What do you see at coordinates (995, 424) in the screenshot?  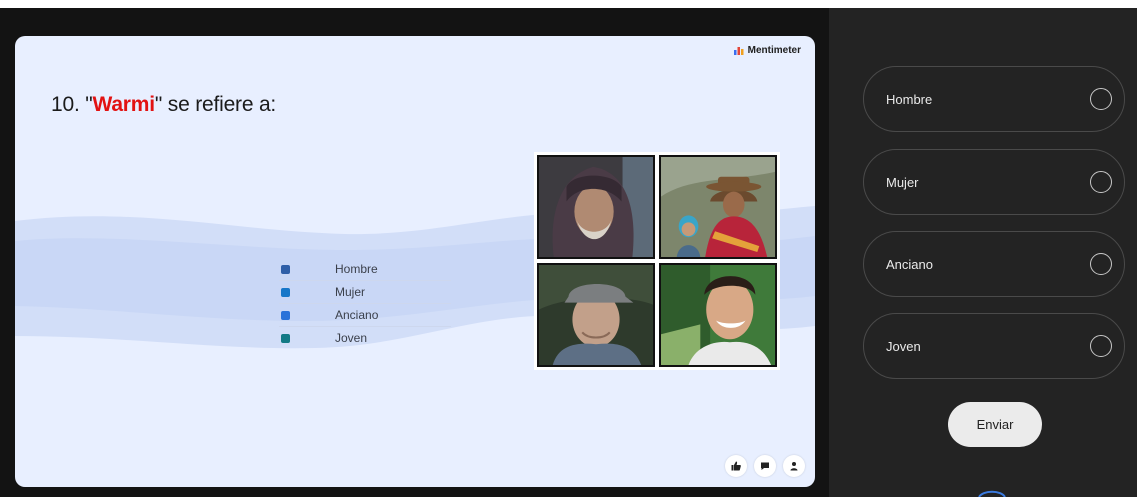 I see `submit-button: Enviar` at bounding box center [995, 424].